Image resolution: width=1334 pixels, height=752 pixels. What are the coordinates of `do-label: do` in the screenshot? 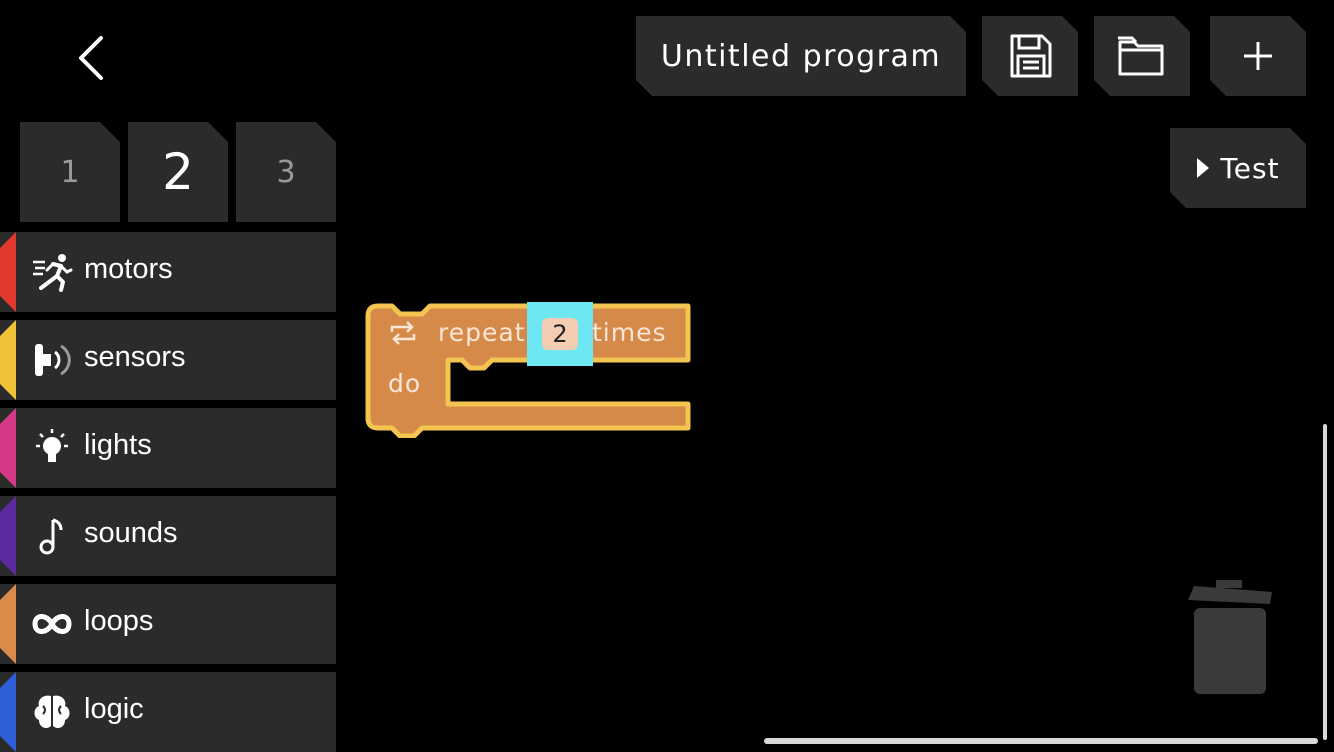 It's located at (405, 383).